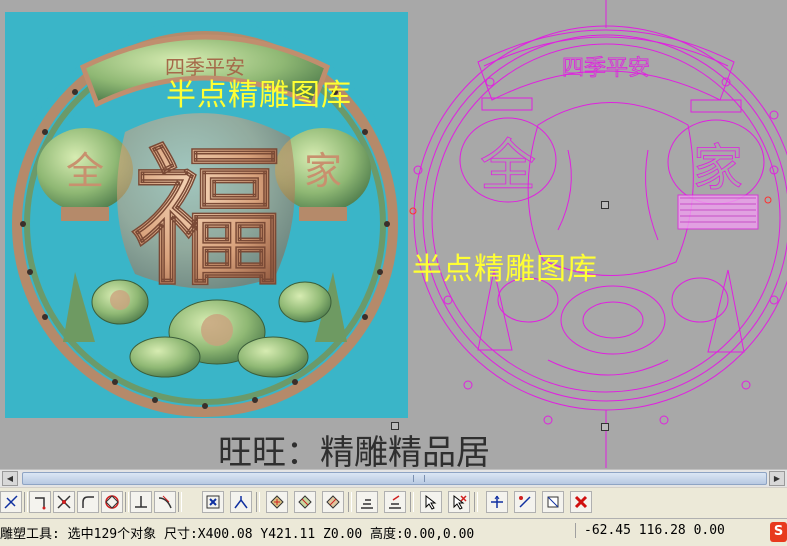  I want to click on rotate-icon, so click(525, 502).